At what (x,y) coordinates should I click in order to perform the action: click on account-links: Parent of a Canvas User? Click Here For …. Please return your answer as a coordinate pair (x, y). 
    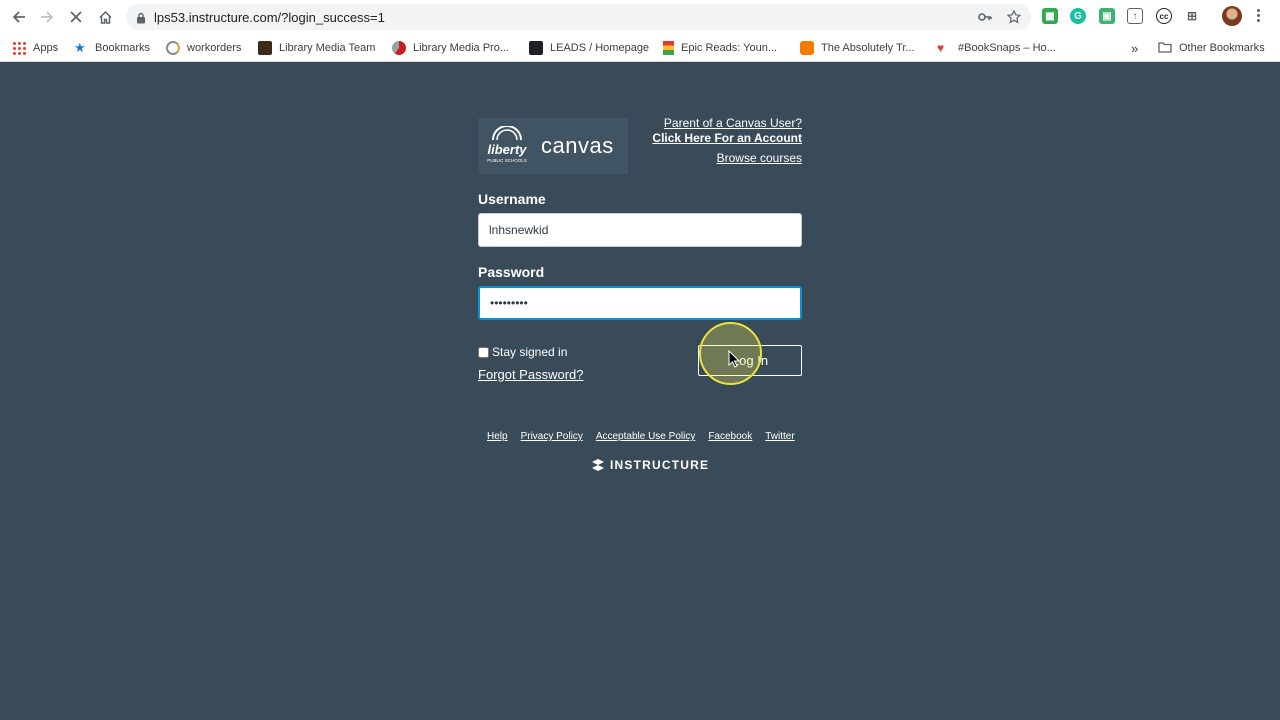
    Looking at the image, I should click on (727, 141).